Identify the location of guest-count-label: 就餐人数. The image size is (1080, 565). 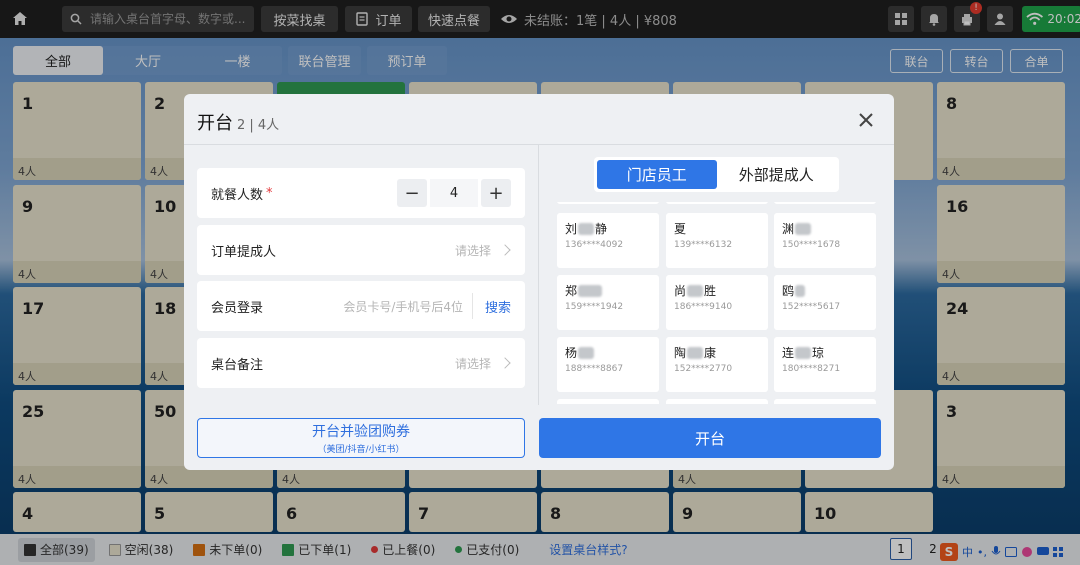
(237, 195).